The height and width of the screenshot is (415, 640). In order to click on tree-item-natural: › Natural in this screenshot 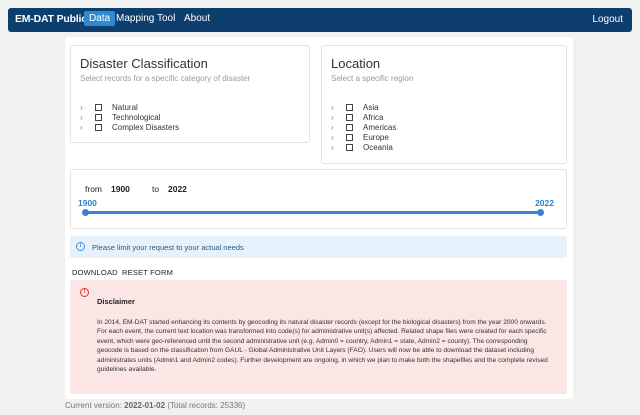, I will do `click(129, 107)`.